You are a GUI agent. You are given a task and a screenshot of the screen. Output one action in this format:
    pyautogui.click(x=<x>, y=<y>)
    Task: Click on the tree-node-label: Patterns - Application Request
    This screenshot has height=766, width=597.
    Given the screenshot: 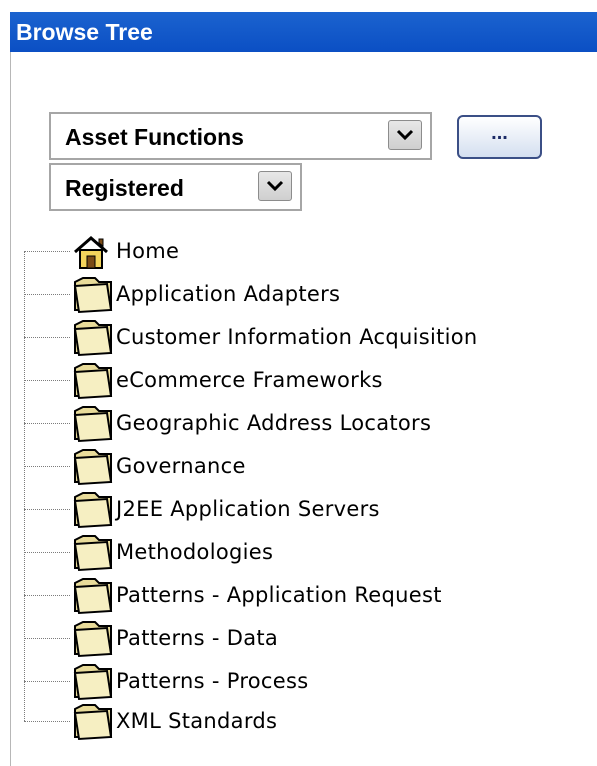 What is the action you would take?
    pyautogui.click(x=279, y=595)
    